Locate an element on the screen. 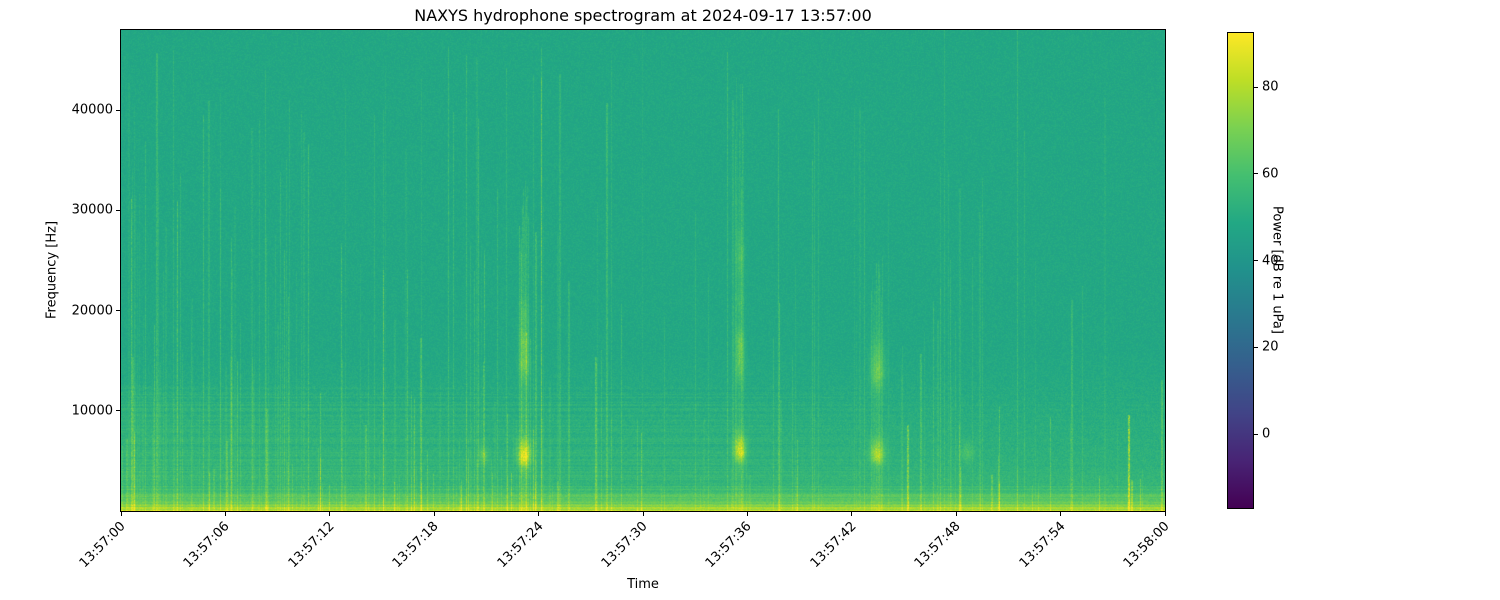  colorbar-tick-label: 20 is located at coordinates (1270, 347).